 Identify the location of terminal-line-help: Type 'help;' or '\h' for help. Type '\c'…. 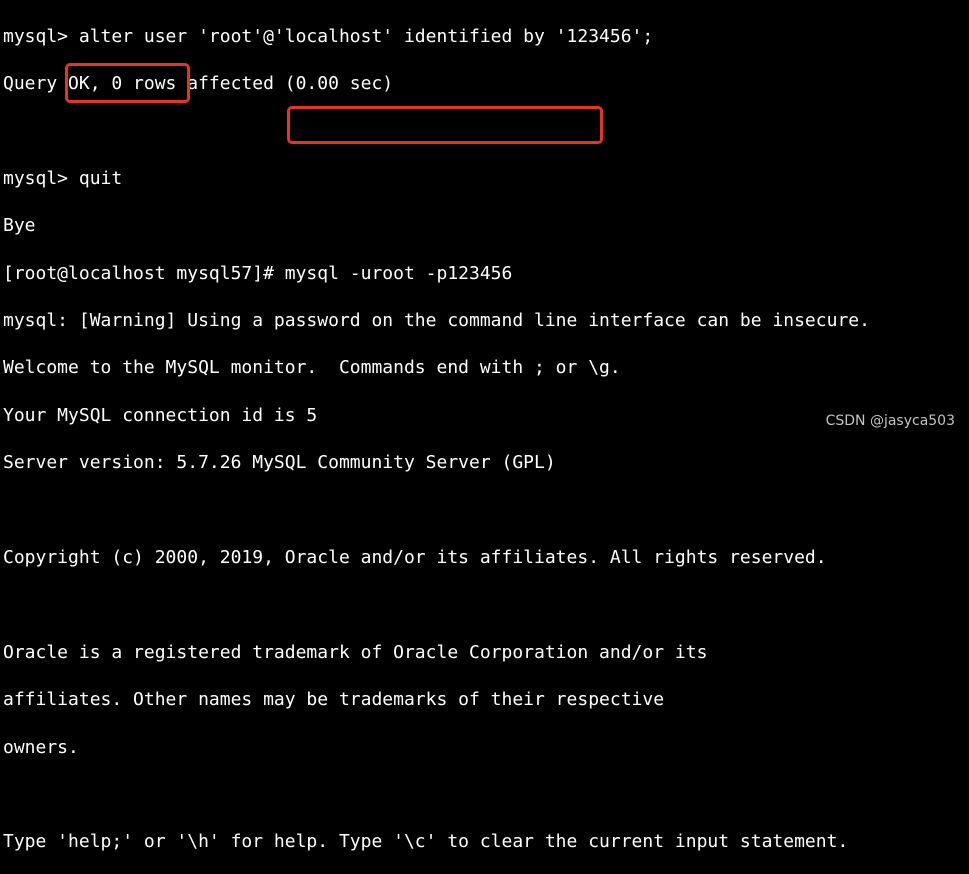
(426, 842).